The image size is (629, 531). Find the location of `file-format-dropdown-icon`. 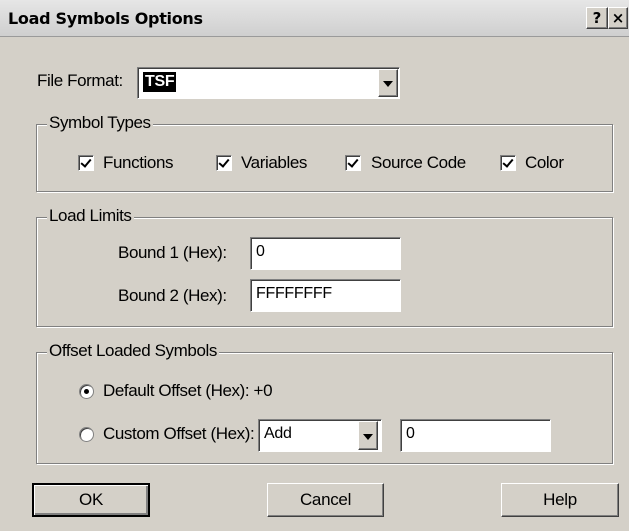

file-format-dropdown-icon is located at coordinates (388, 83).